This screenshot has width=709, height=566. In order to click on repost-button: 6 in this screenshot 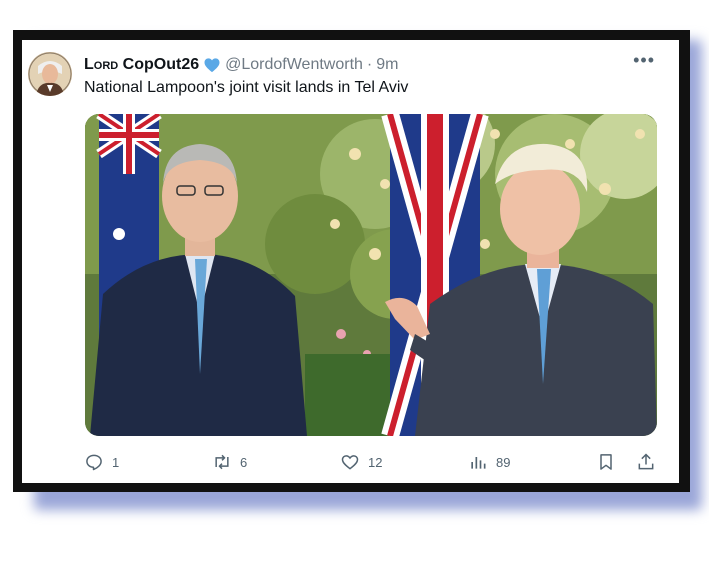, I will do `click(229, 462)`.